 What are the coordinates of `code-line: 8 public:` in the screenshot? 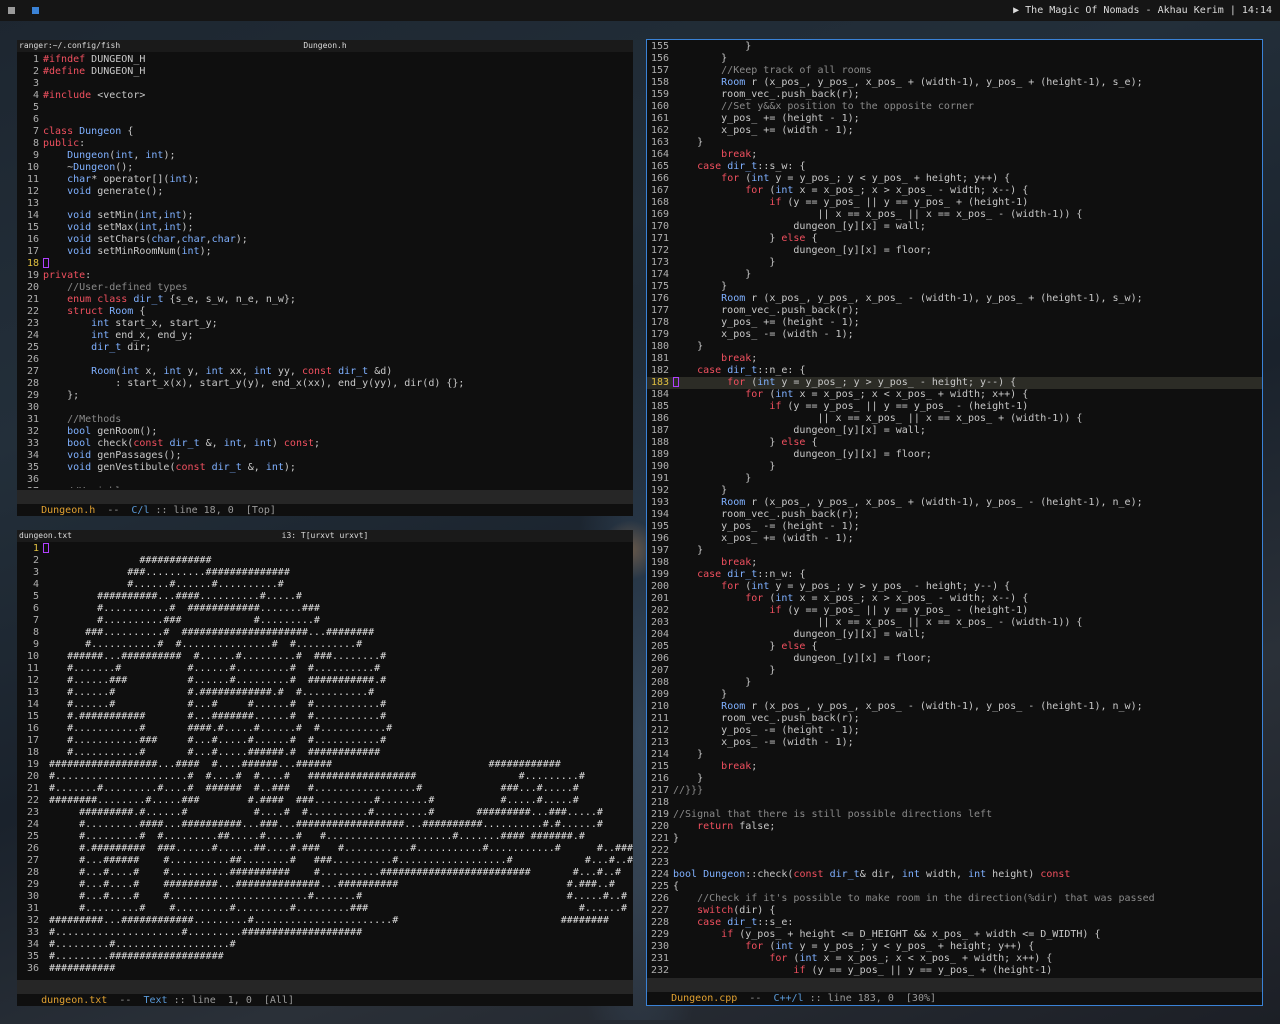 It's located at (325, 144).